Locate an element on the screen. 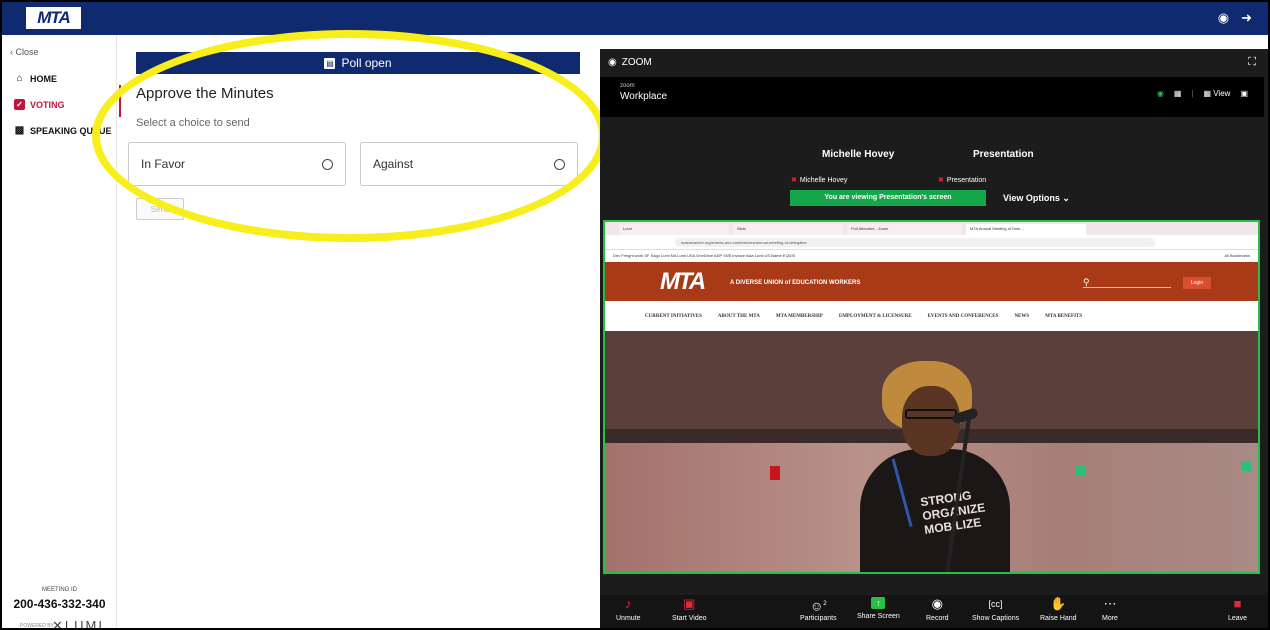 This screenshot has width=1270, height=630. mta-logo: MTA is located at coordinates (53, 18).